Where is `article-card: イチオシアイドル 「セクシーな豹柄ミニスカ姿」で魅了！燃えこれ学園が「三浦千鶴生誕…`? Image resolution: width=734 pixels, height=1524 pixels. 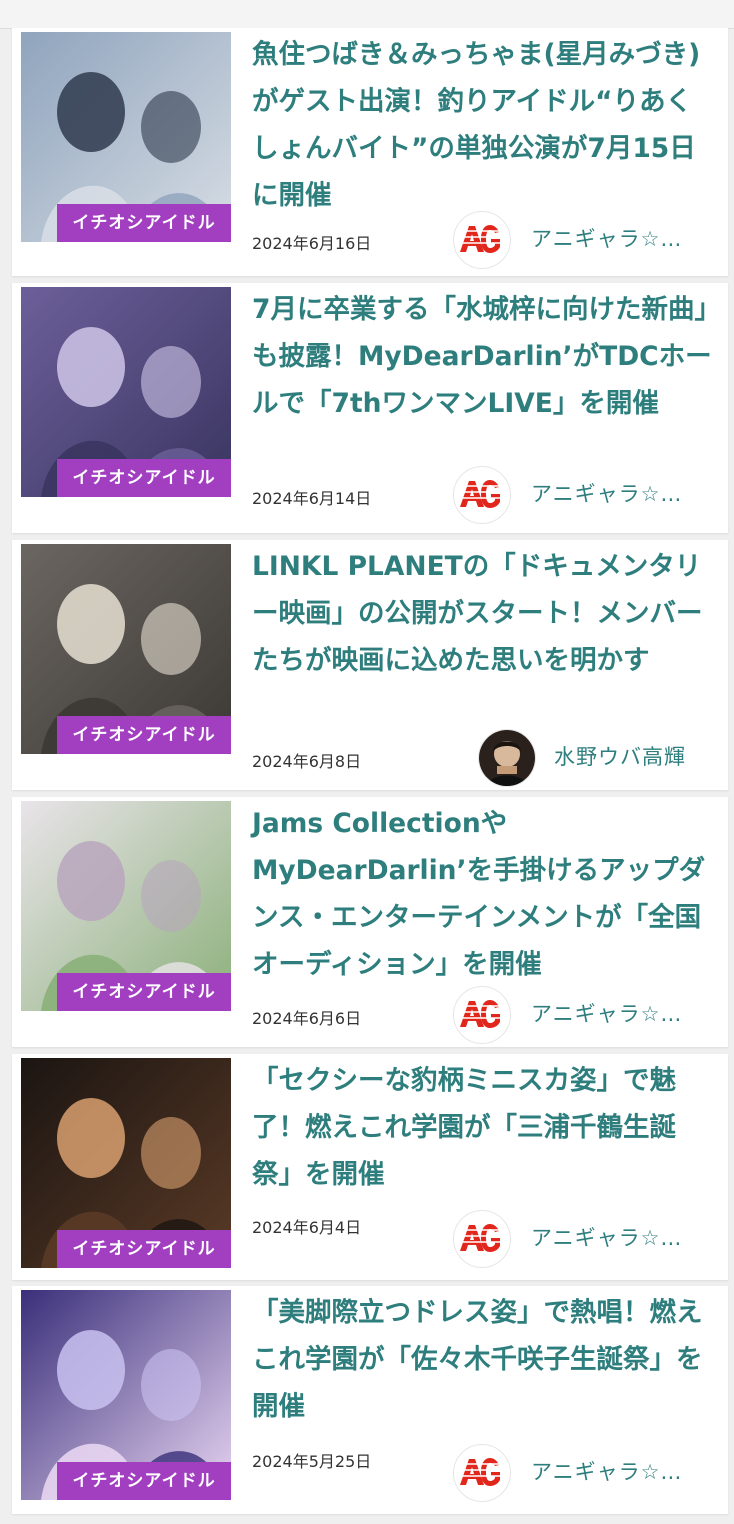 article-card: イチオシアイドル 「セクシーな豹柄ミニスカ姿」で魅了！燃えこれ学園が「三浦千鶴生誕… is located at coordinates (370, 1167).